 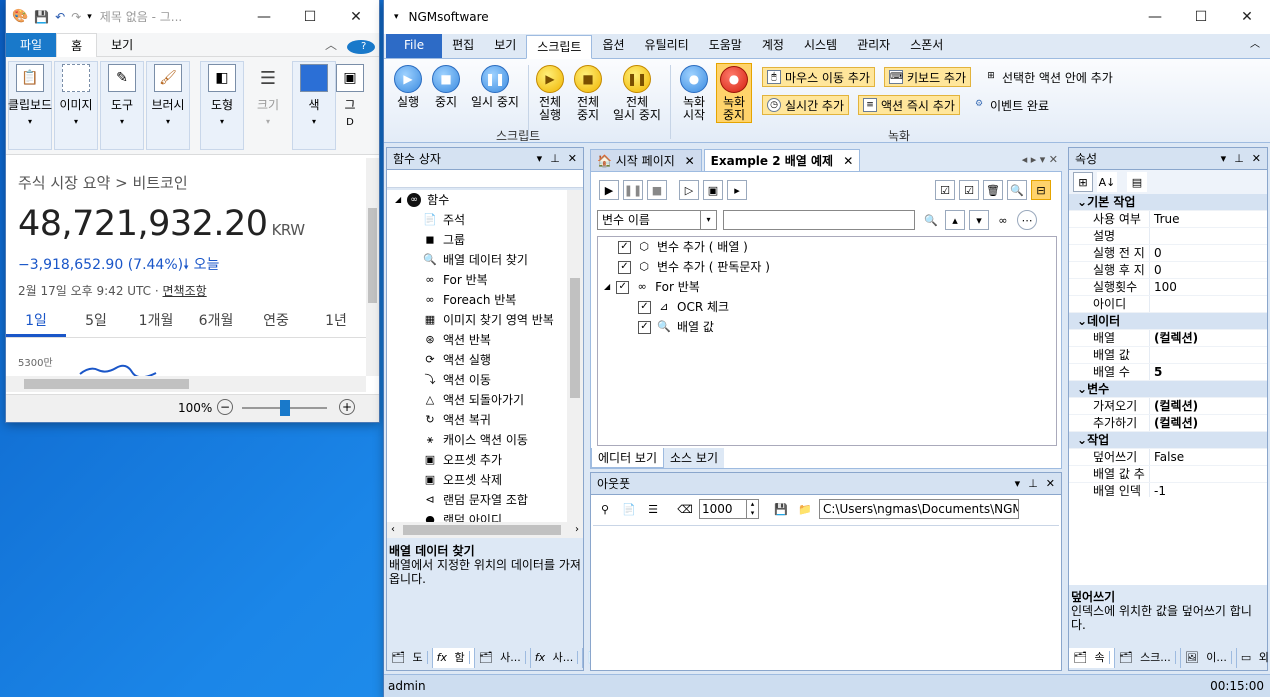 What do you see at coordinates (926, 46) in the screenshot?
I see `menu-sponsor: 스폰서` at bounding box center [926, 46].